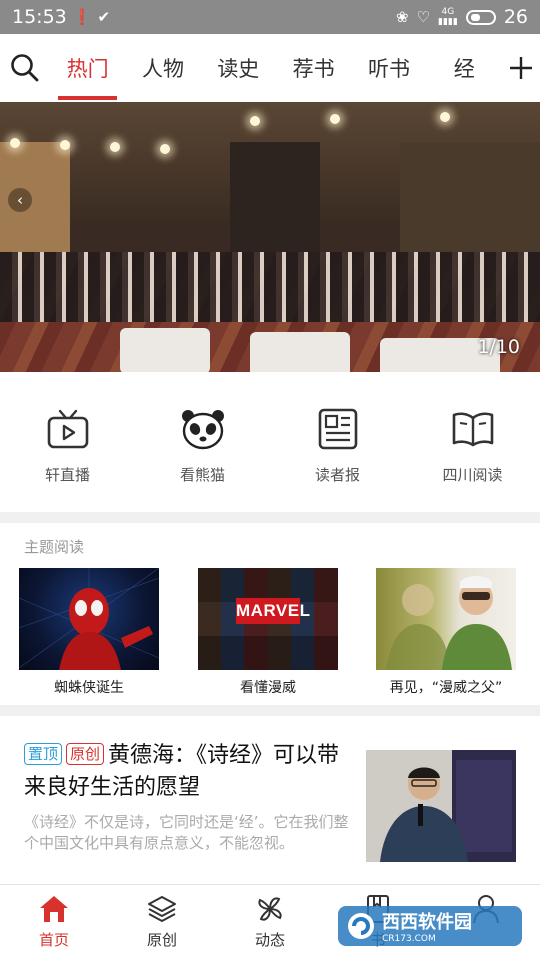 Image resolution: width=540 pixels, height=960 pixels. I want to click on spiderman-figure, so click(89, 619).